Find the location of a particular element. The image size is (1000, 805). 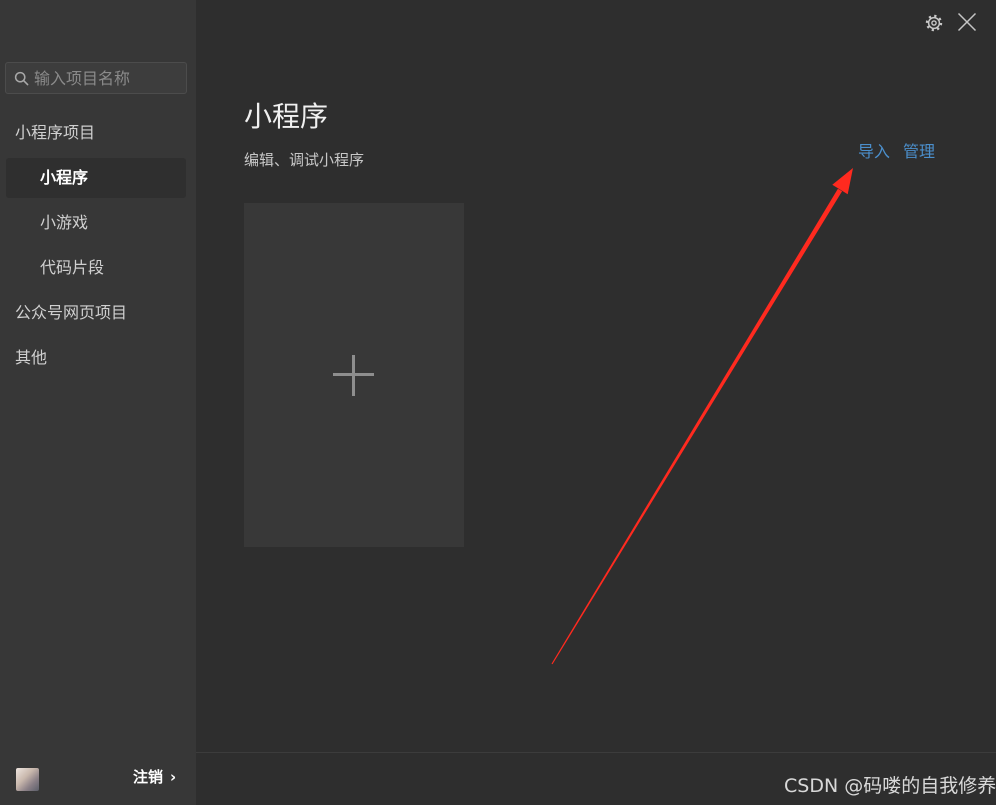

new-project-card is located at coordinates (354, 375).